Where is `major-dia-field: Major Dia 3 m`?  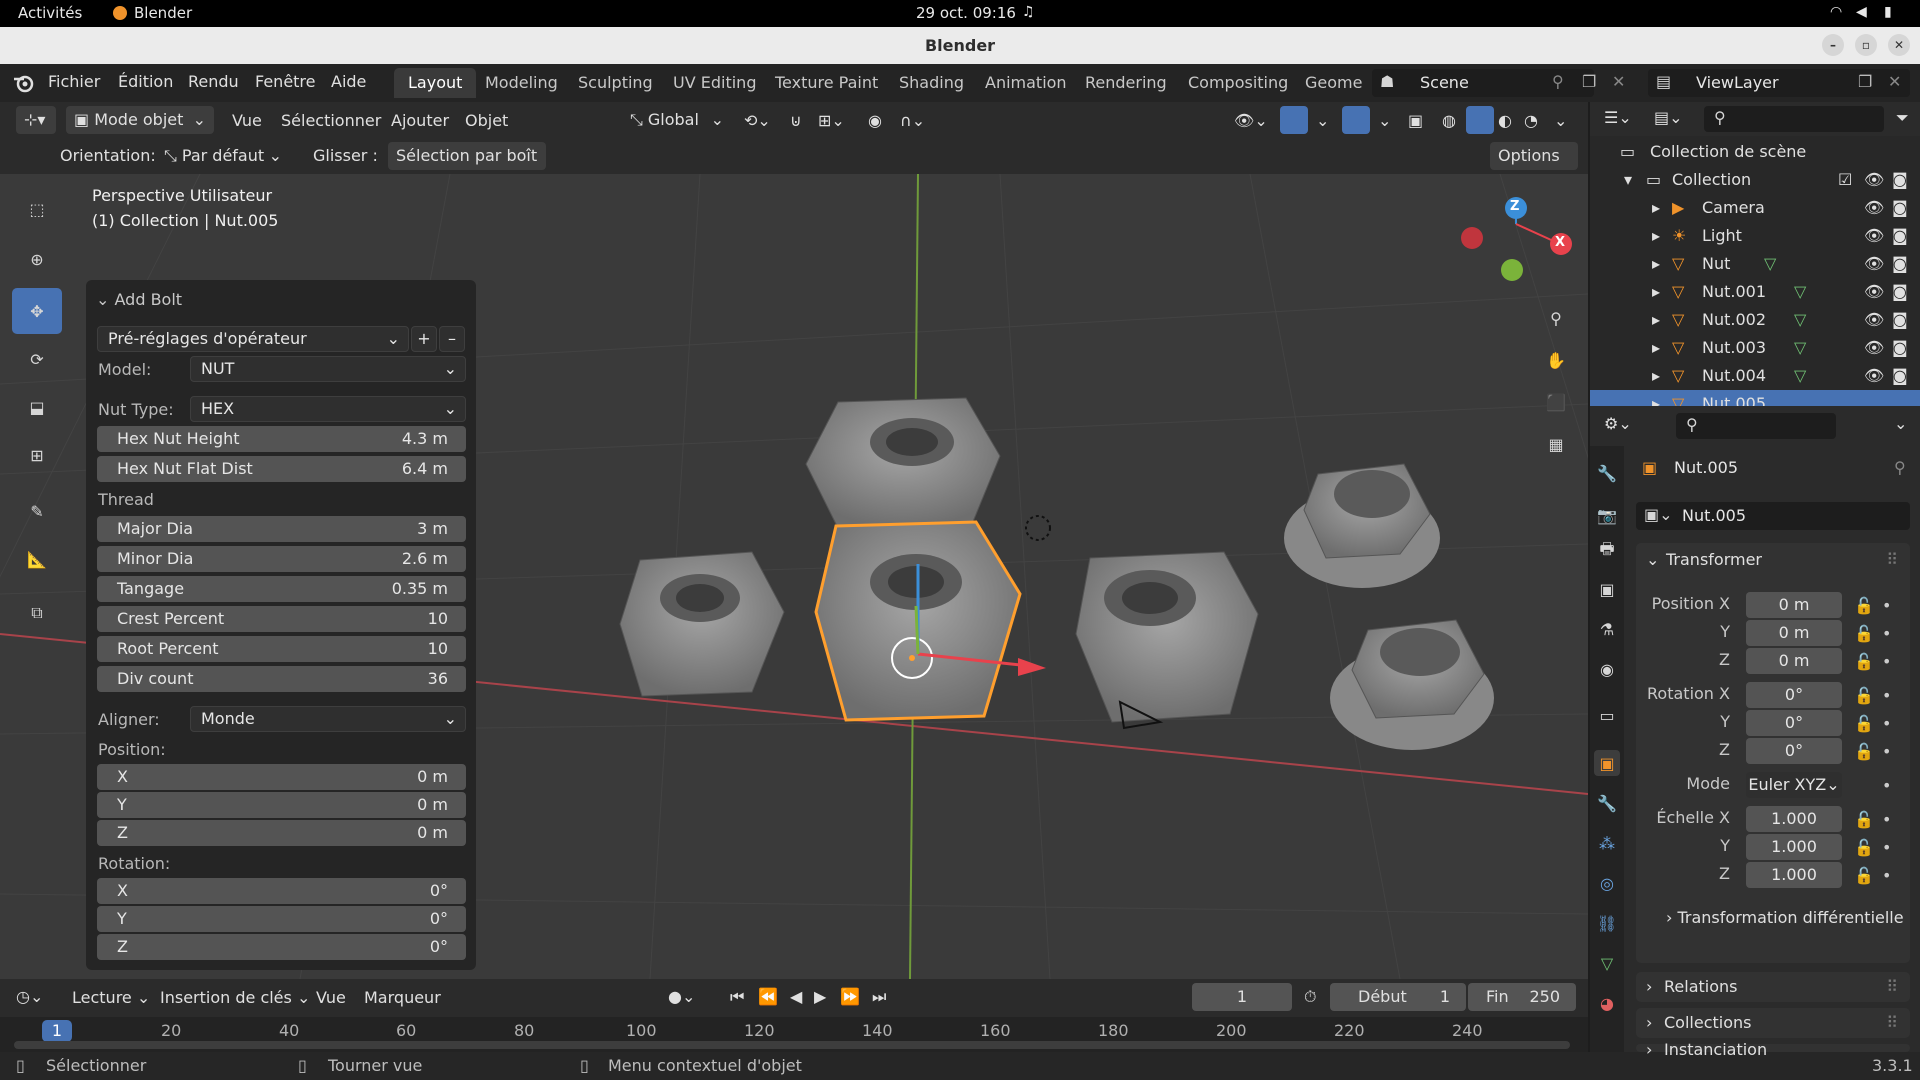
major-dia-field: Major Dia 3 m is located at coordinates (281, 529).